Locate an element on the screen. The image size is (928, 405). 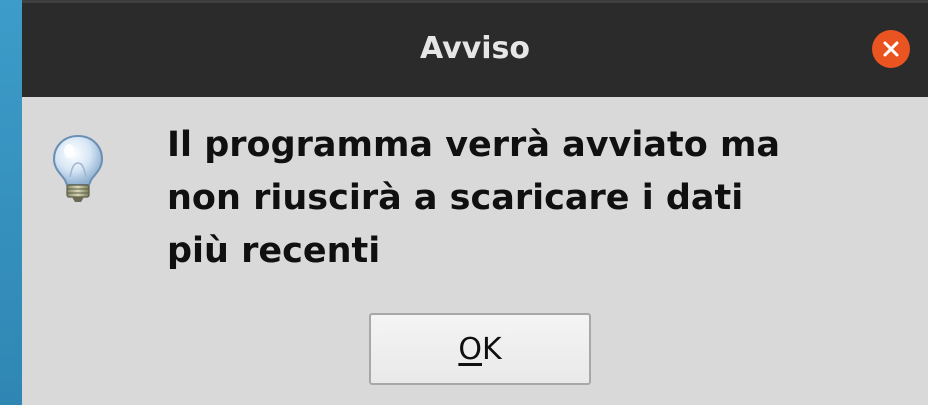
lightbulb-icon is located at coordinates (78, 168).